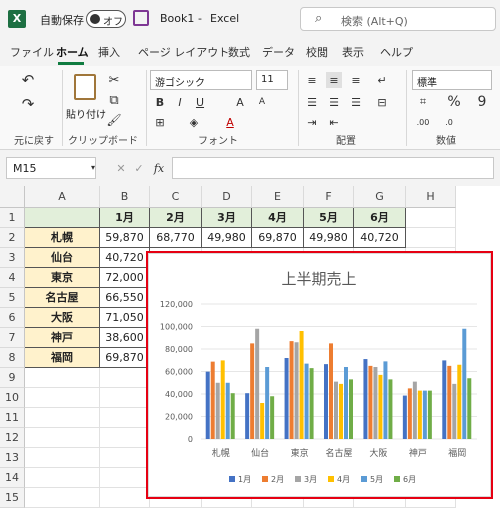  Describe the element at coordinates (380, 218) in the screenshot. I see `header-cell-month: 6月` at that location.